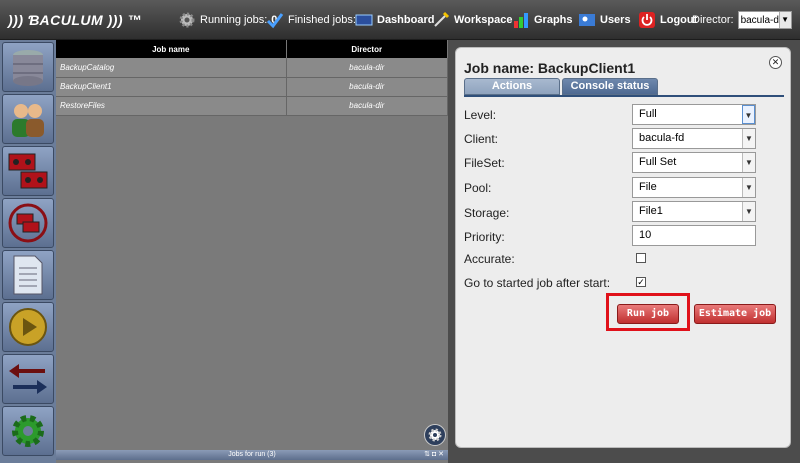 The width and height of the screenshot is (800, 463). I want to click on sidebar-item-settings, so click(28, 431).